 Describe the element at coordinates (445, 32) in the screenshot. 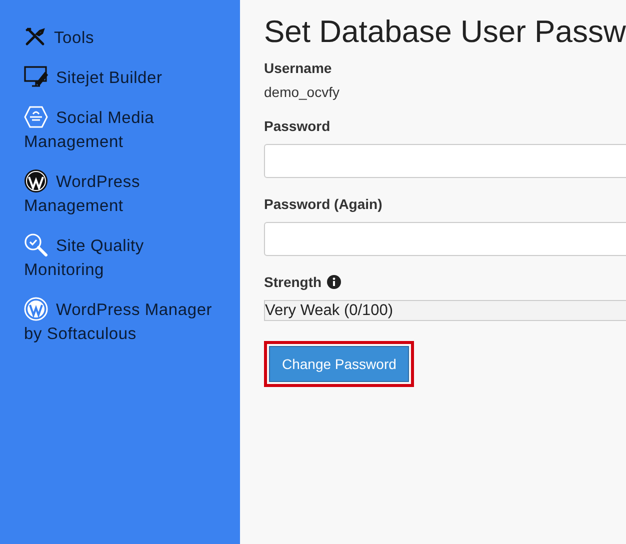

I see `page-title: Set Database User Passw` at that location.